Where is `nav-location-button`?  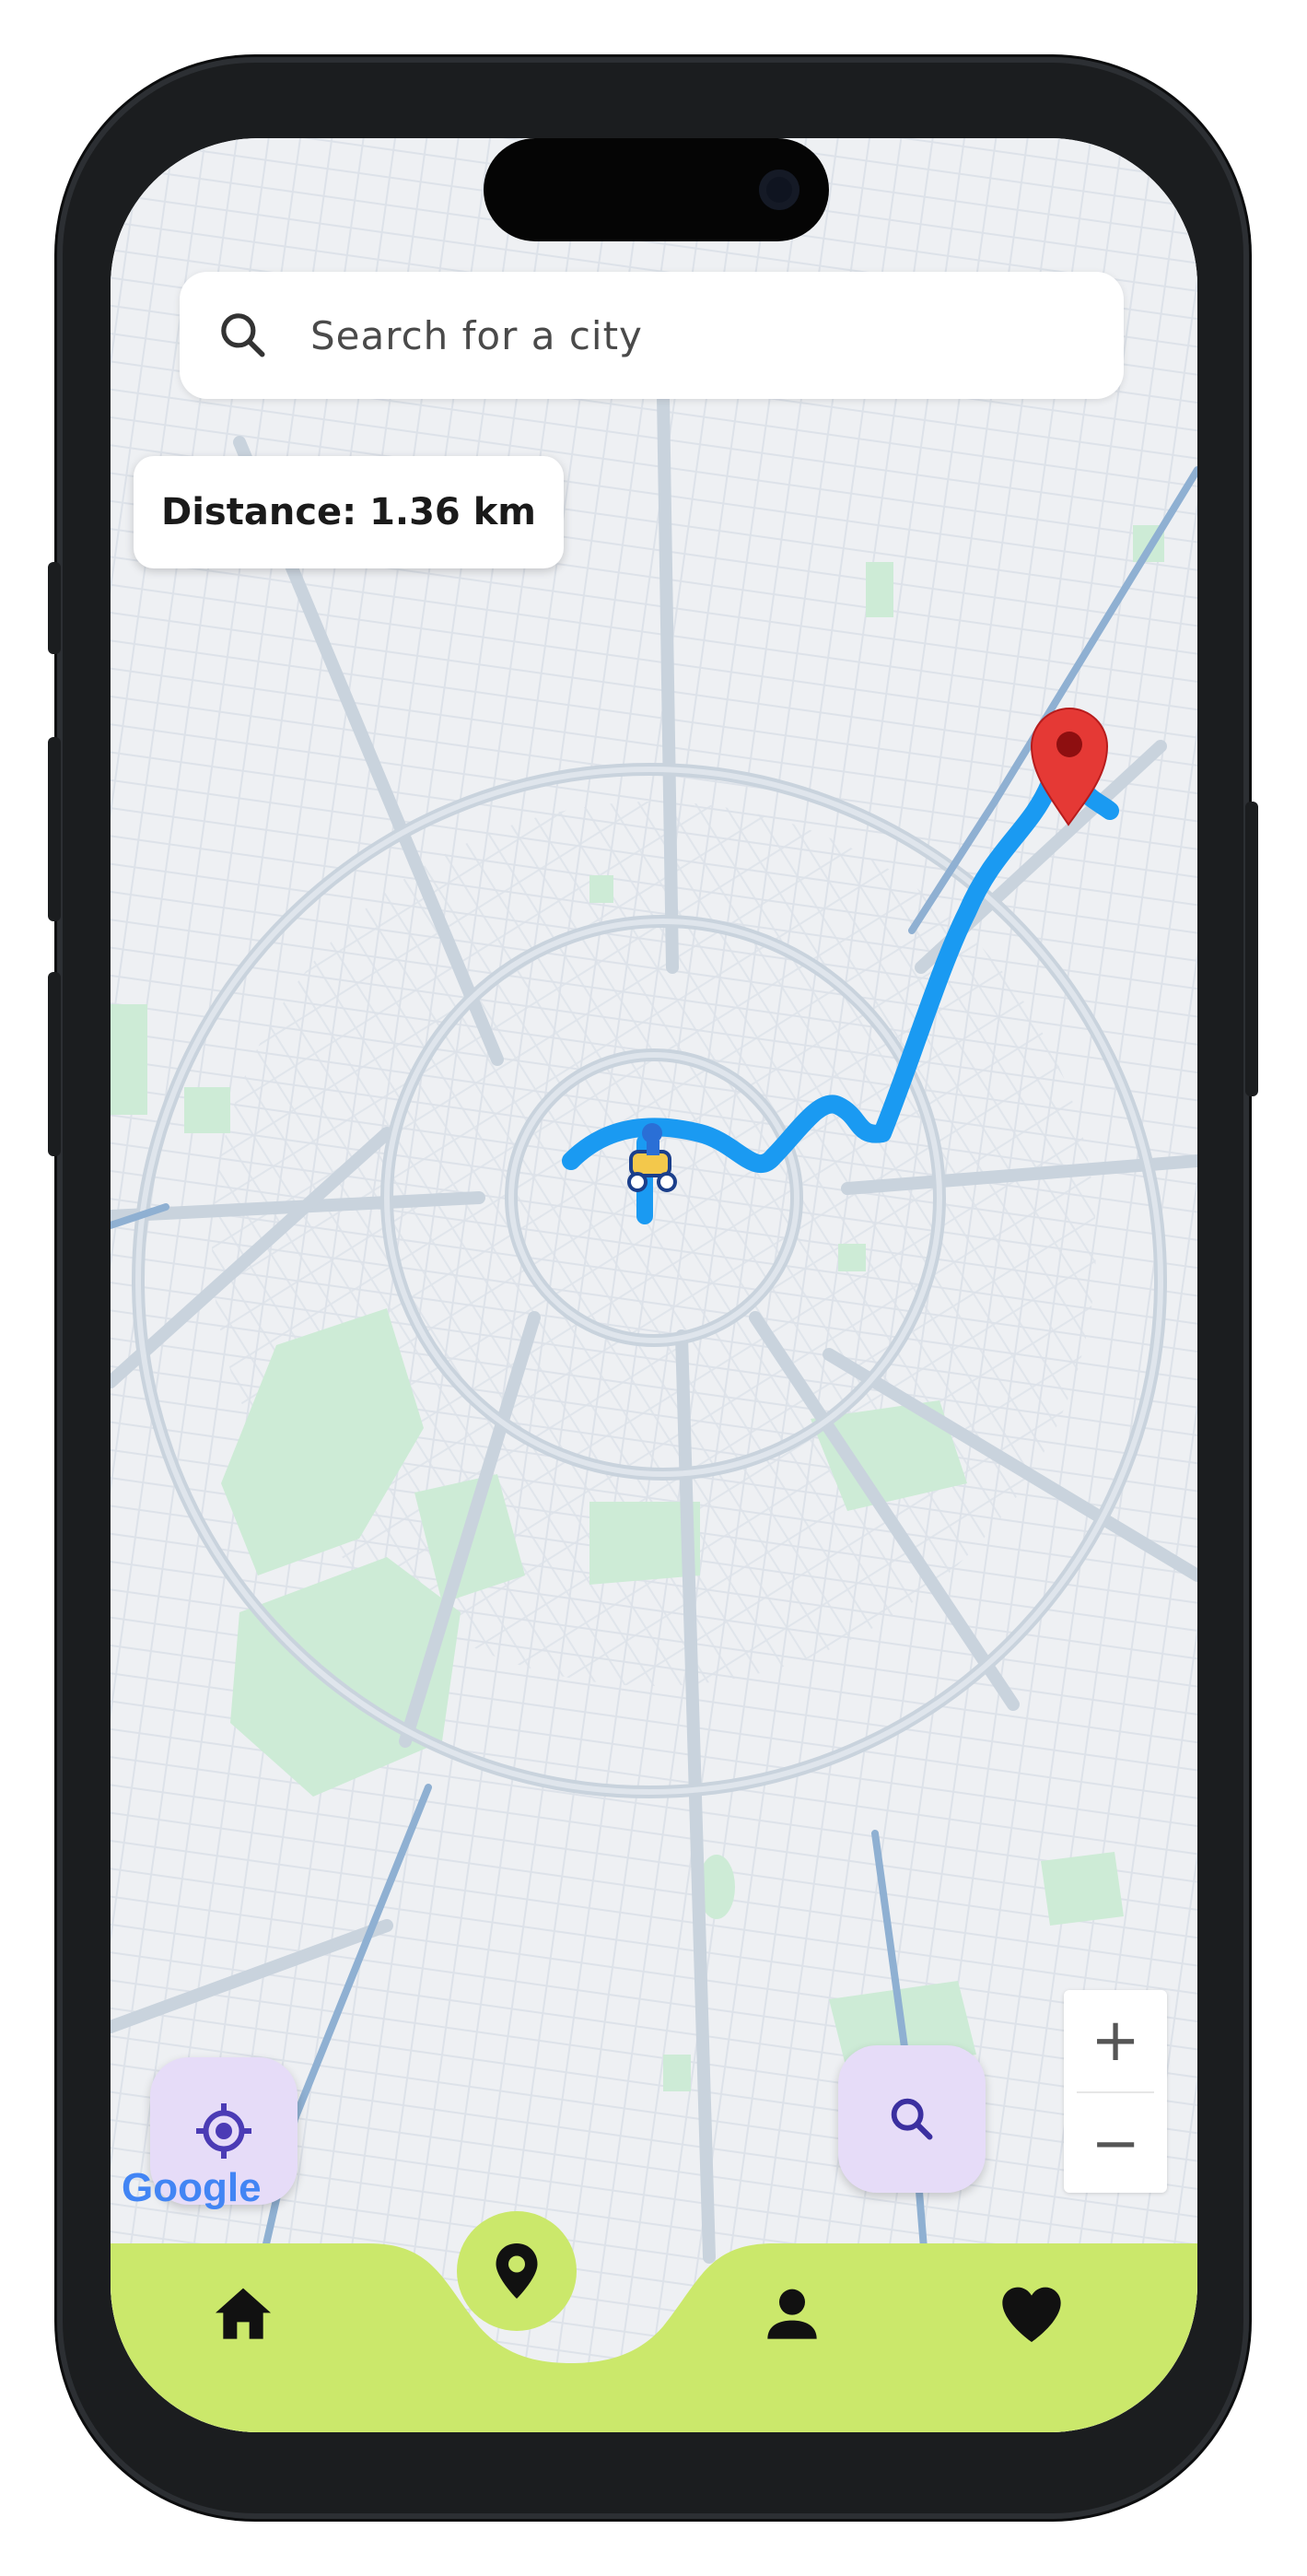
nav-location-button is located at coordinates (517, 2271).